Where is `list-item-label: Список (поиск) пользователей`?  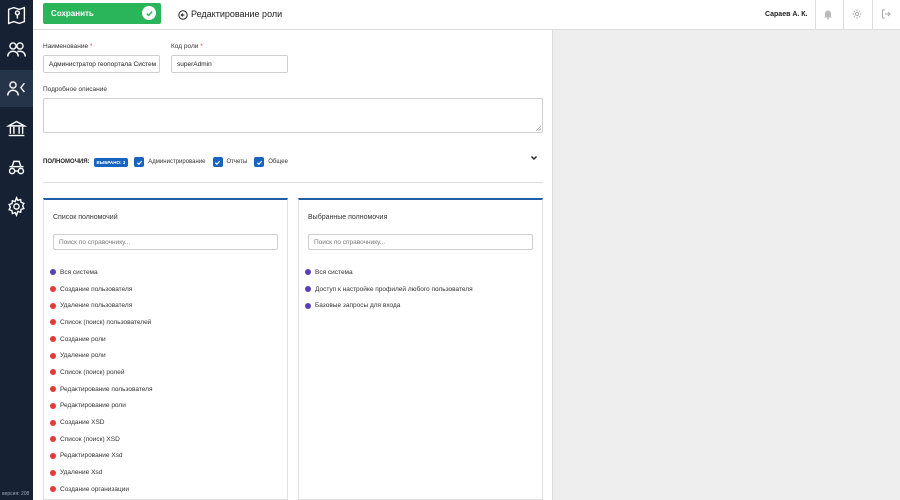
list-item-label: Список (поиск) пользователей is located at coordinates (106, 322).